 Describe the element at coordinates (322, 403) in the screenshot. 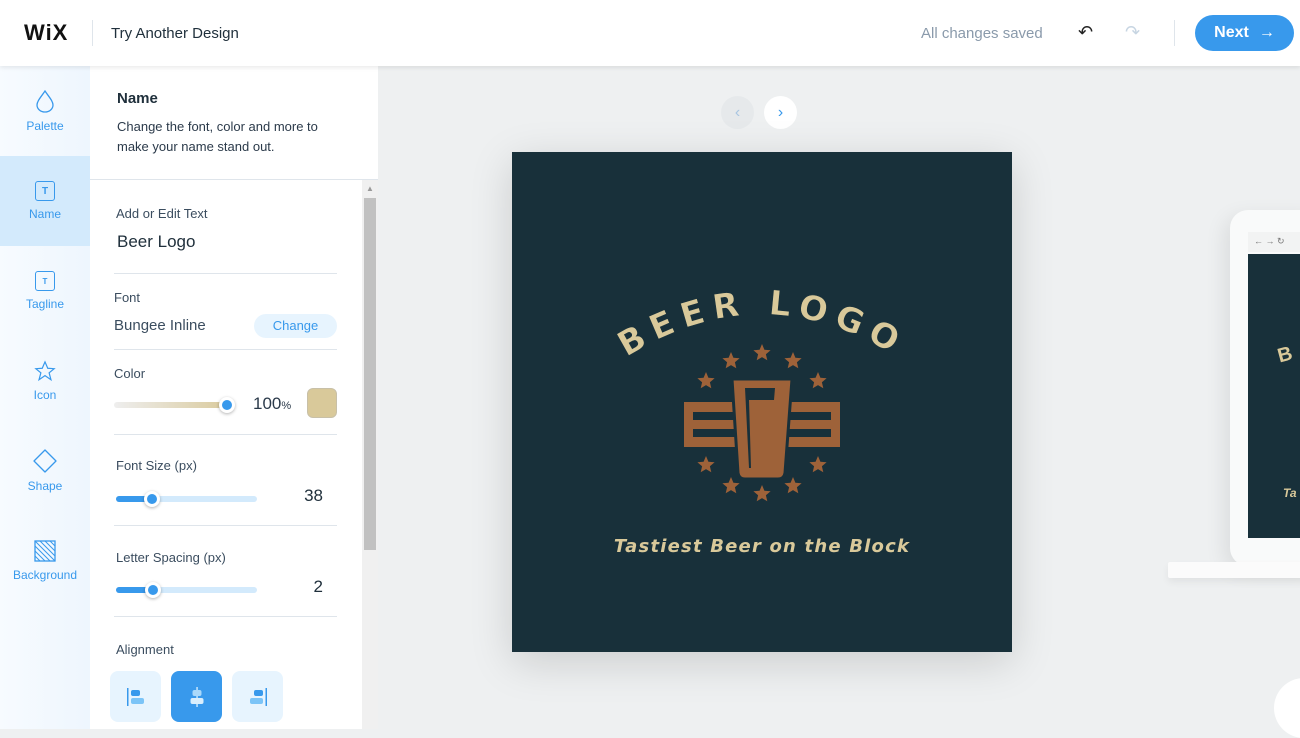

I see `color-swatch` at that location.